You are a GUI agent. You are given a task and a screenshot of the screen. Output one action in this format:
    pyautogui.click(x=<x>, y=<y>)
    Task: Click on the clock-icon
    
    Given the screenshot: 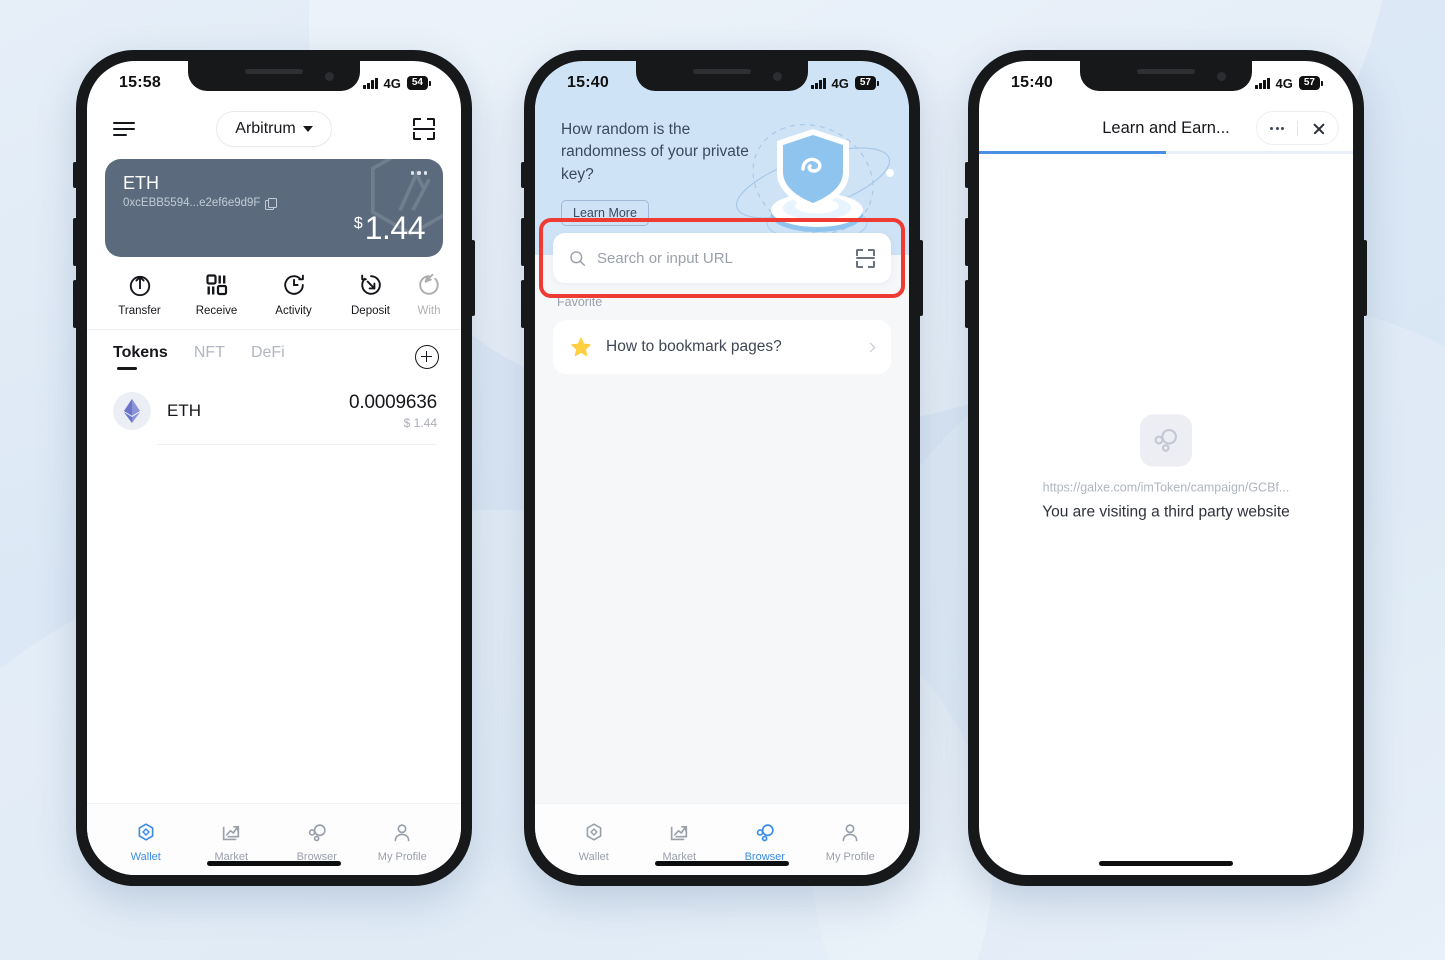 What is the action you would take?
    pyautogui.click(x=293, y=284)
    